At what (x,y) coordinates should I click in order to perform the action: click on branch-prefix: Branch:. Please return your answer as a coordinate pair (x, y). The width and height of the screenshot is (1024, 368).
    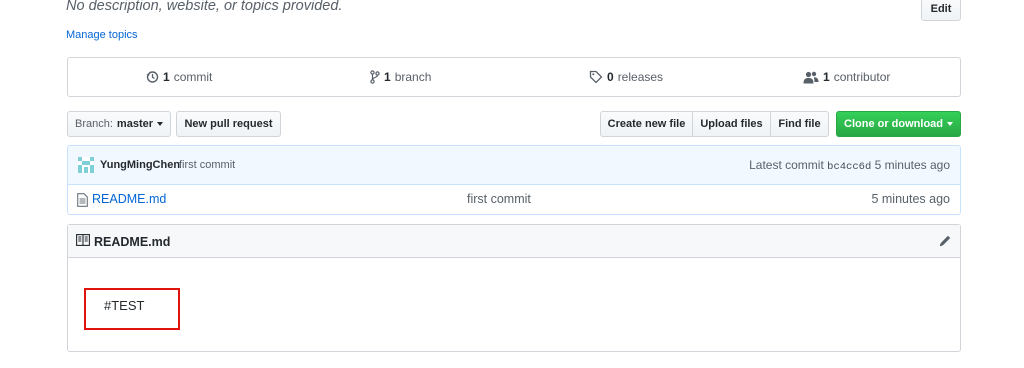
    Looking at the image, I should click on (94, 124).